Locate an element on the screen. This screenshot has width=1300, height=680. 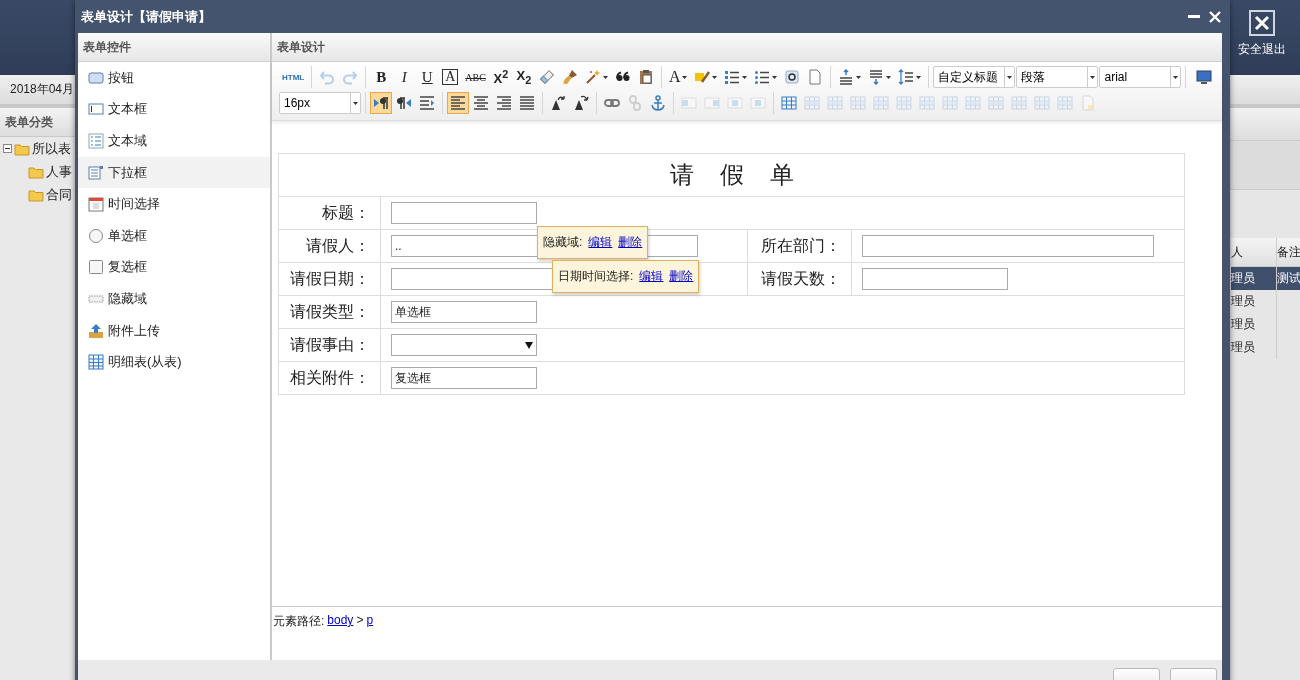
minimize-icon is located at coordinates (1194, 16).